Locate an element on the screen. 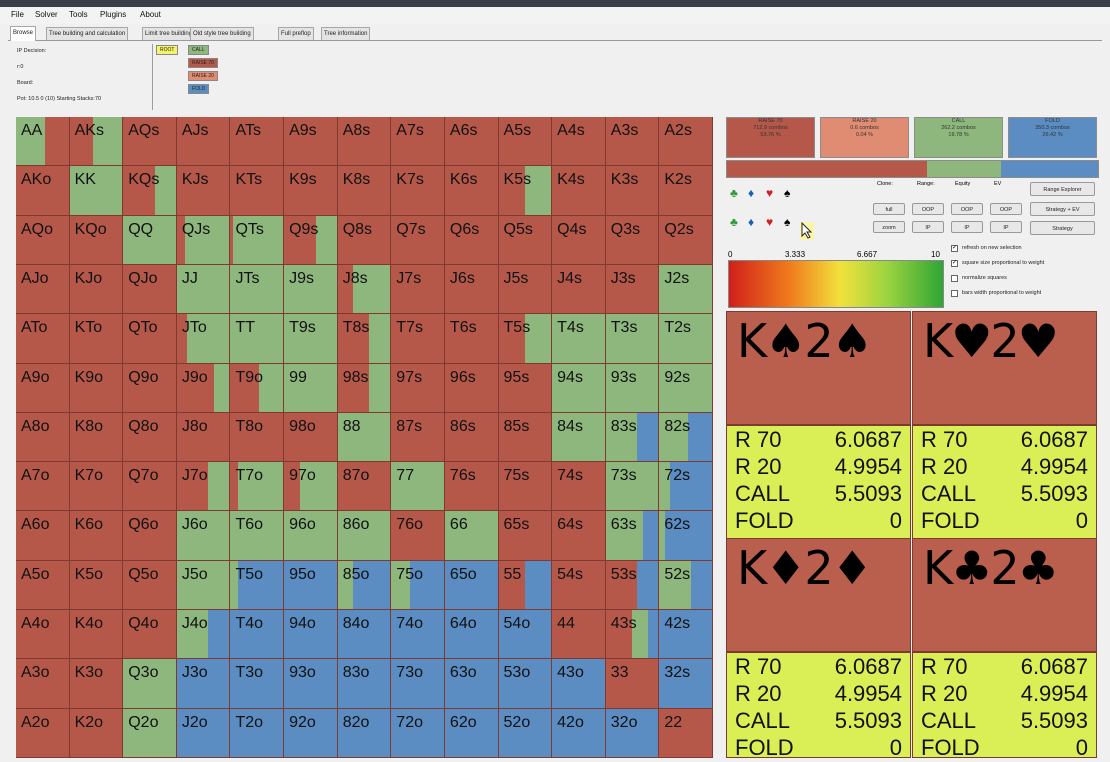 This screenshot has width=1110, height=762. hand-cell-32s: 32s is located at coordinates (686, 684).